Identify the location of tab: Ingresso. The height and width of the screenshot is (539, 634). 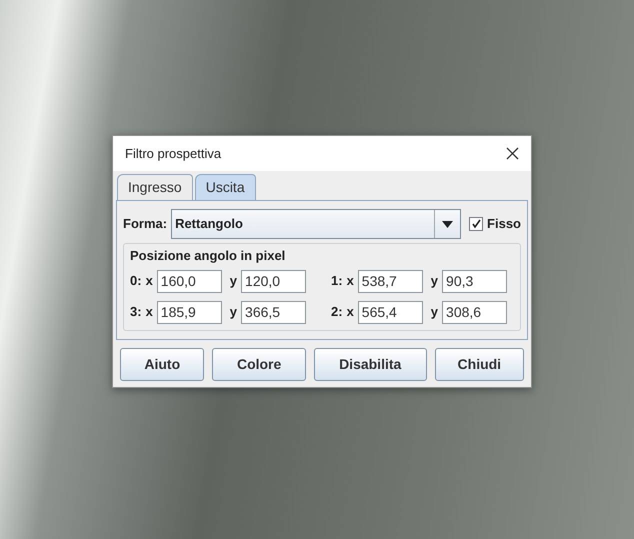
(155, 187).